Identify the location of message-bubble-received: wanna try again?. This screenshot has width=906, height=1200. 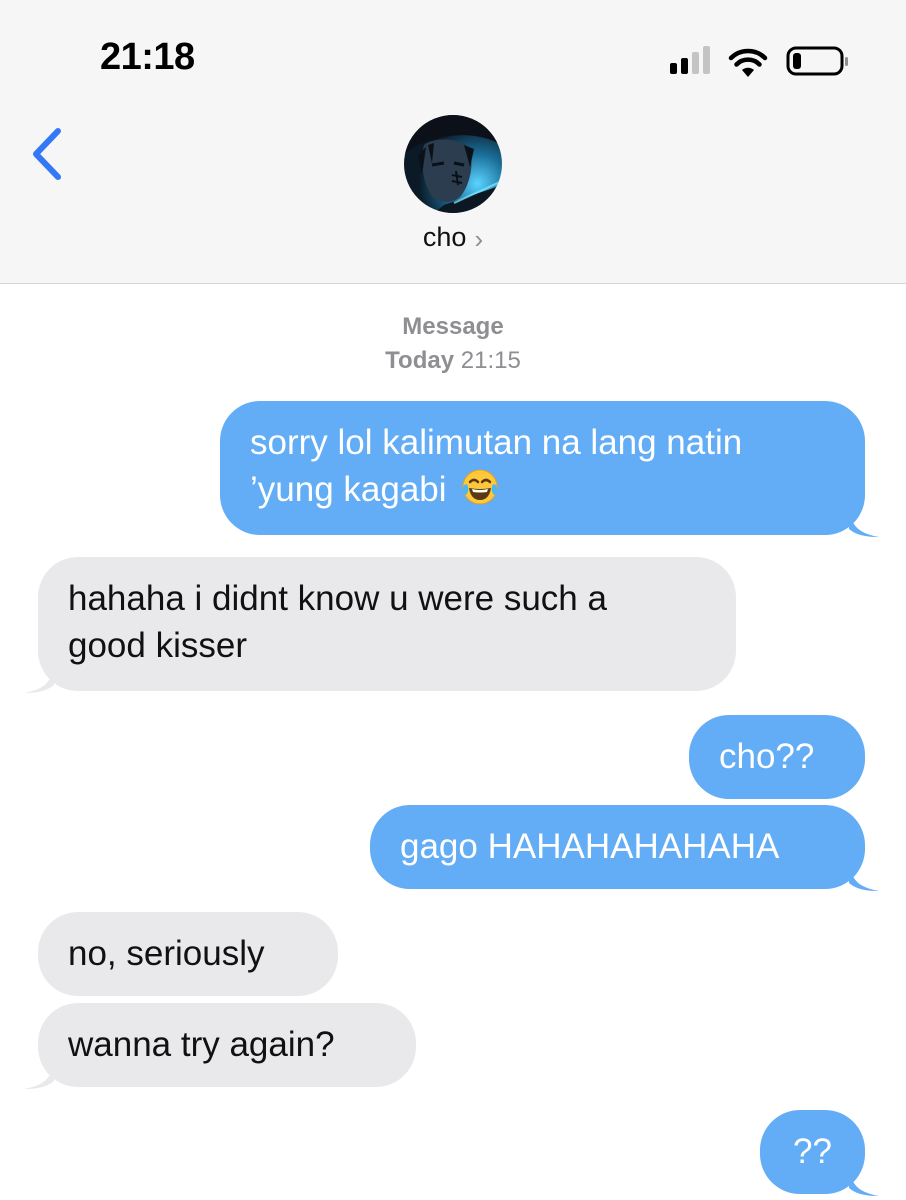
(220, 1046).